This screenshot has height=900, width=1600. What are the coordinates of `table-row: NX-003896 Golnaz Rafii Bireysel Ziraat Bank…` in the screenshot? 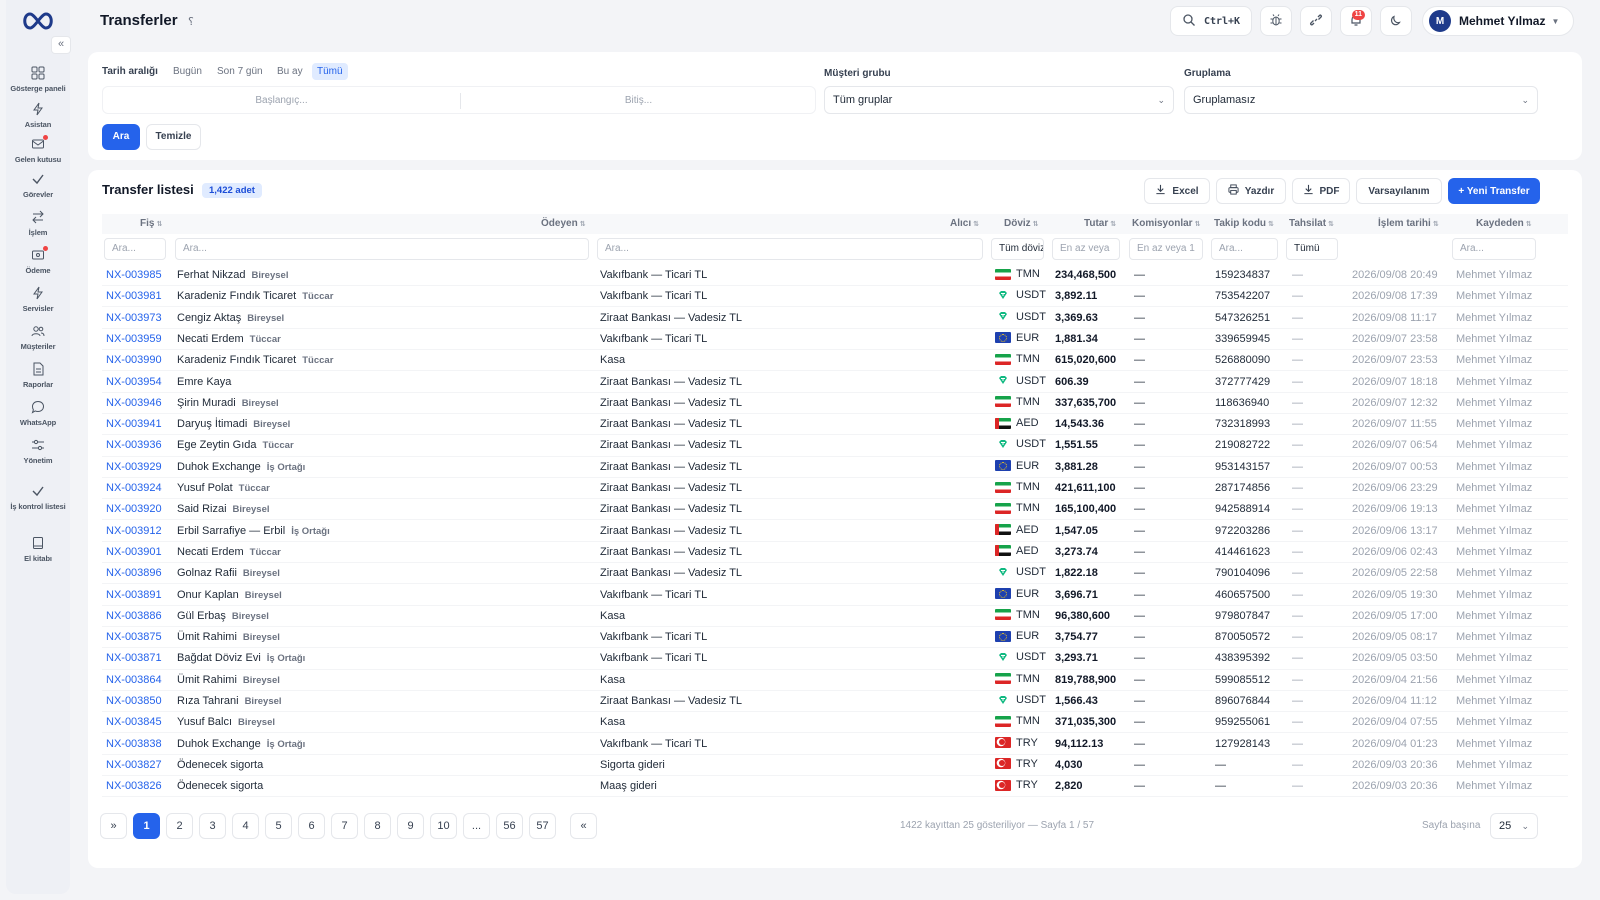 It's located at (835, 574).